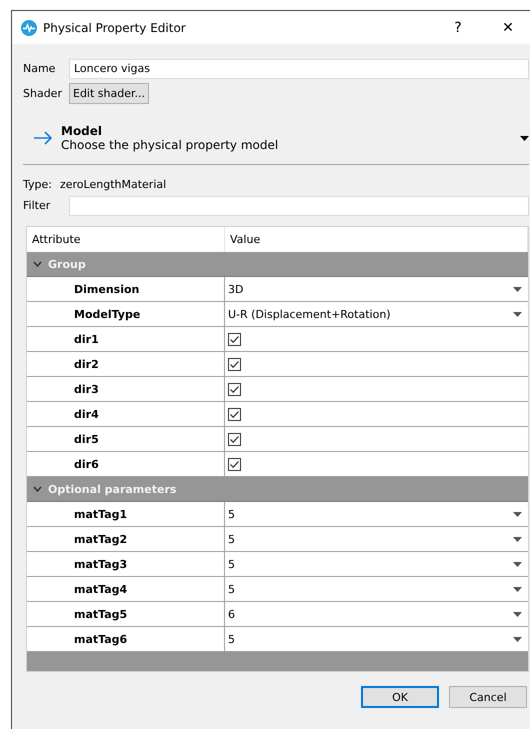 Image resolution: width=530 pixels, height=729 pixels. What do you see at coordinates (170, 145) in the screenshot?
I see `model-subtitle: Choose the physical property model` at bounding box center [170, 145].